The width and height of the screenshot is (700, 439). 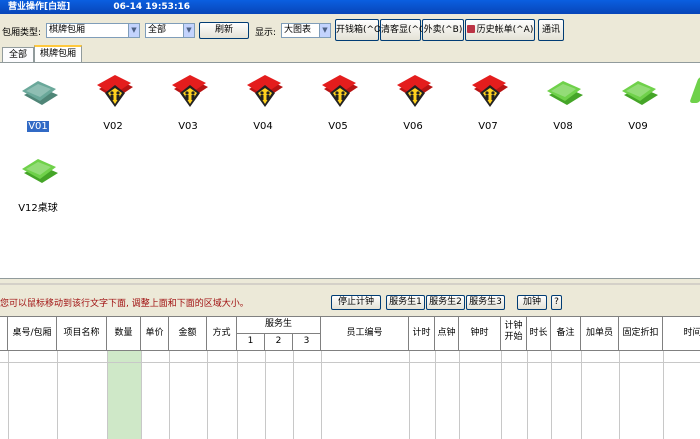 I want to click on room-tile: V03, so click(x=188, y=102).